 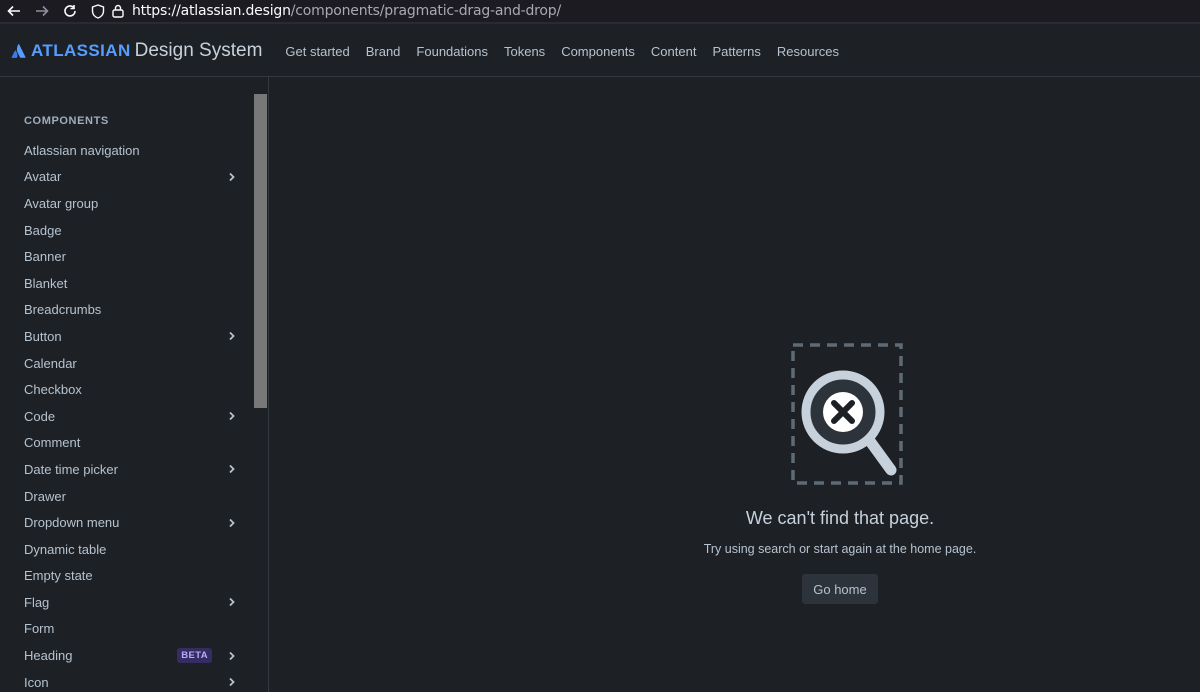 What do you see at coordinates (37, 602) in the screenshot?
I see `sidebar-item-label: Flag` at bounding box center [37, 602].